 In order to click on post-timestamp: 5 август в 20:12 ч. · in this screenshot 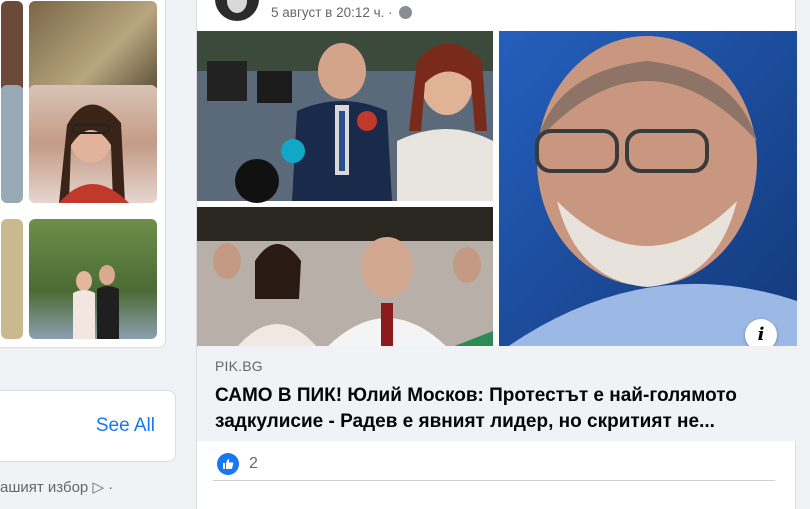, I will do `click(332, 12)`.